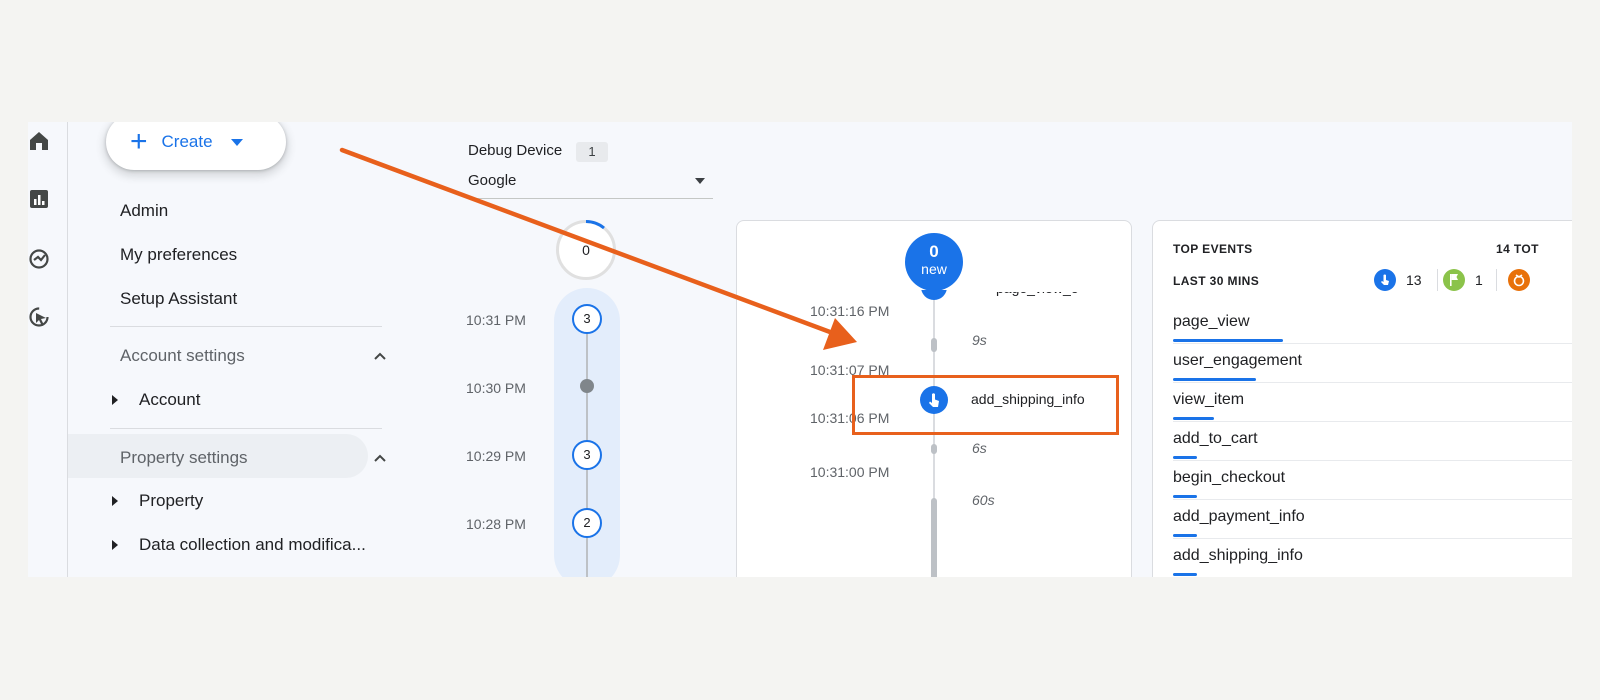  Describe the element at coordinates (39, 317) in the screenshot. I see `advertising-icon` at that location.